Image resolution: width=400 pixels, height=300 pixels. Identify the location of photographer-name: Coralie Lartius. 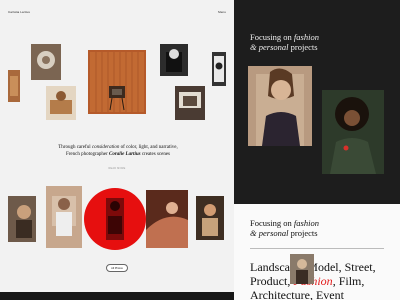
(125, 154).